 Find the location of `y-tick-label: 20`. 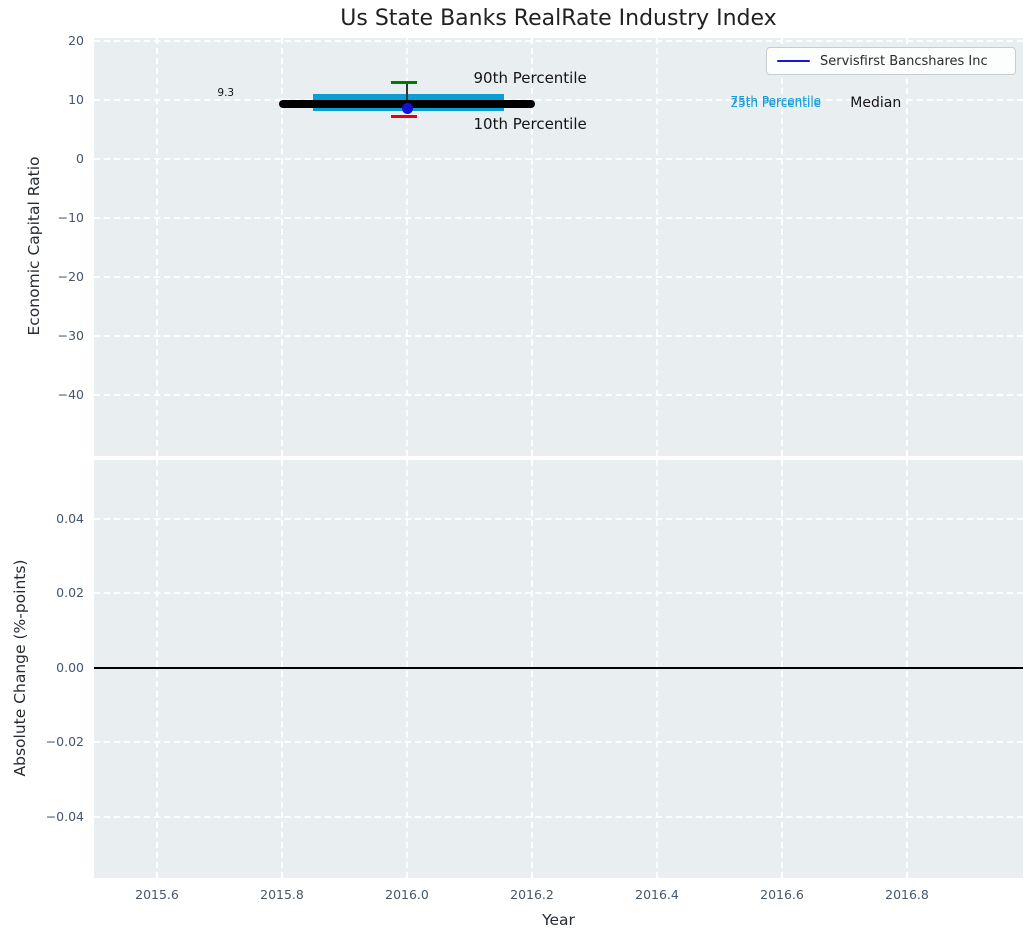

y-tick-label: 20 is located at coordinates (76, 40).